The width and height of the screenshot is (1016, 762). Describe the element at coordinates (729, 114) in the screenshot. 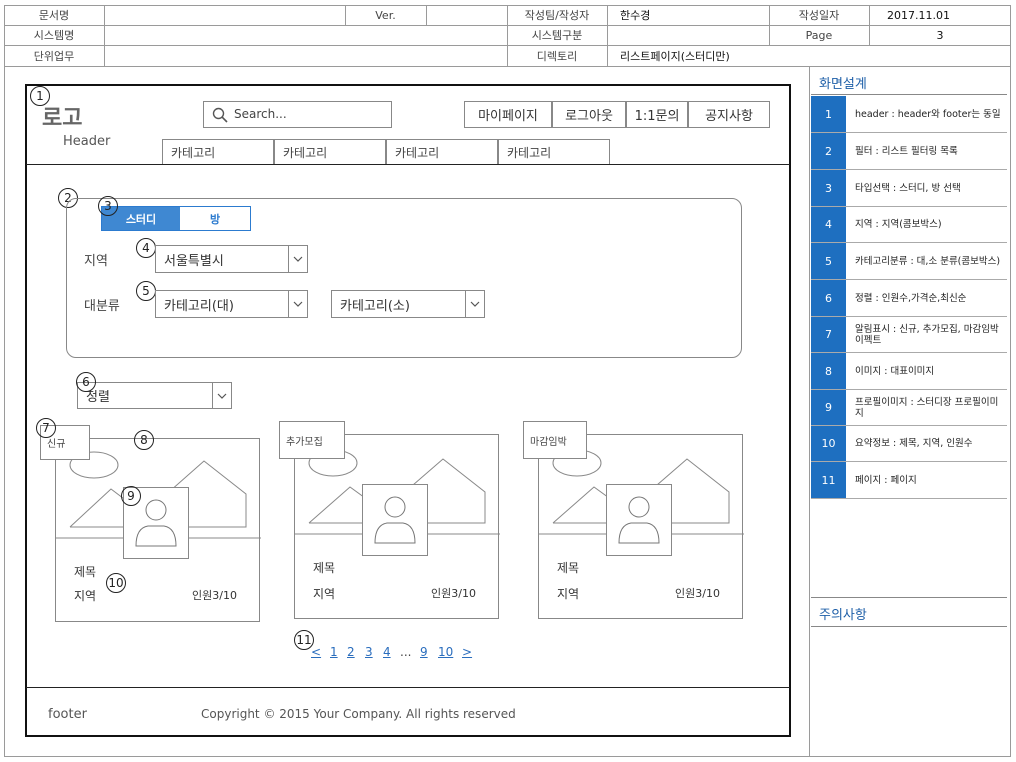

I see `notice-button: 공지사항` at that location.